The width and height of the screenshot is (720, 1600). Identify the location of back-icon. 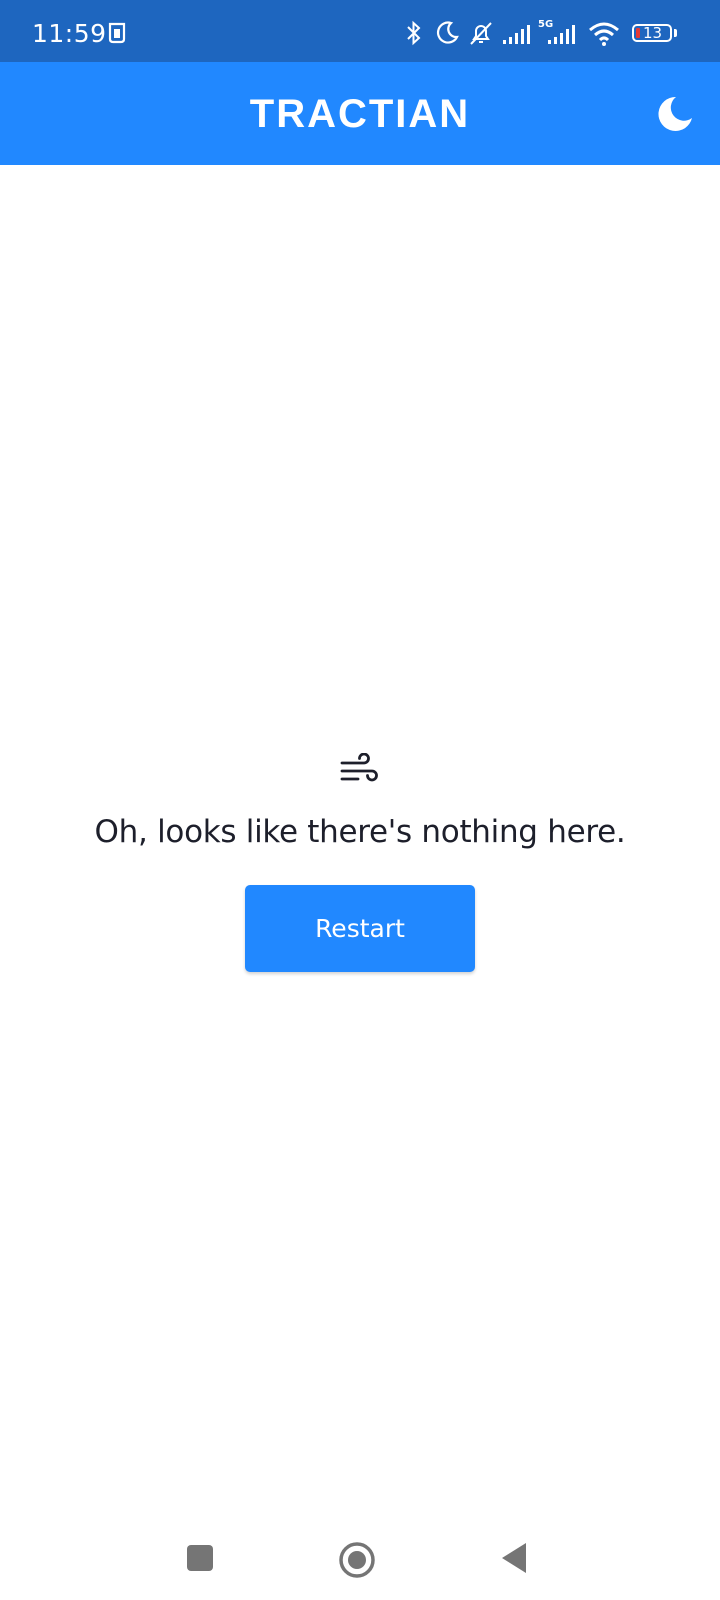
(514, 1558).